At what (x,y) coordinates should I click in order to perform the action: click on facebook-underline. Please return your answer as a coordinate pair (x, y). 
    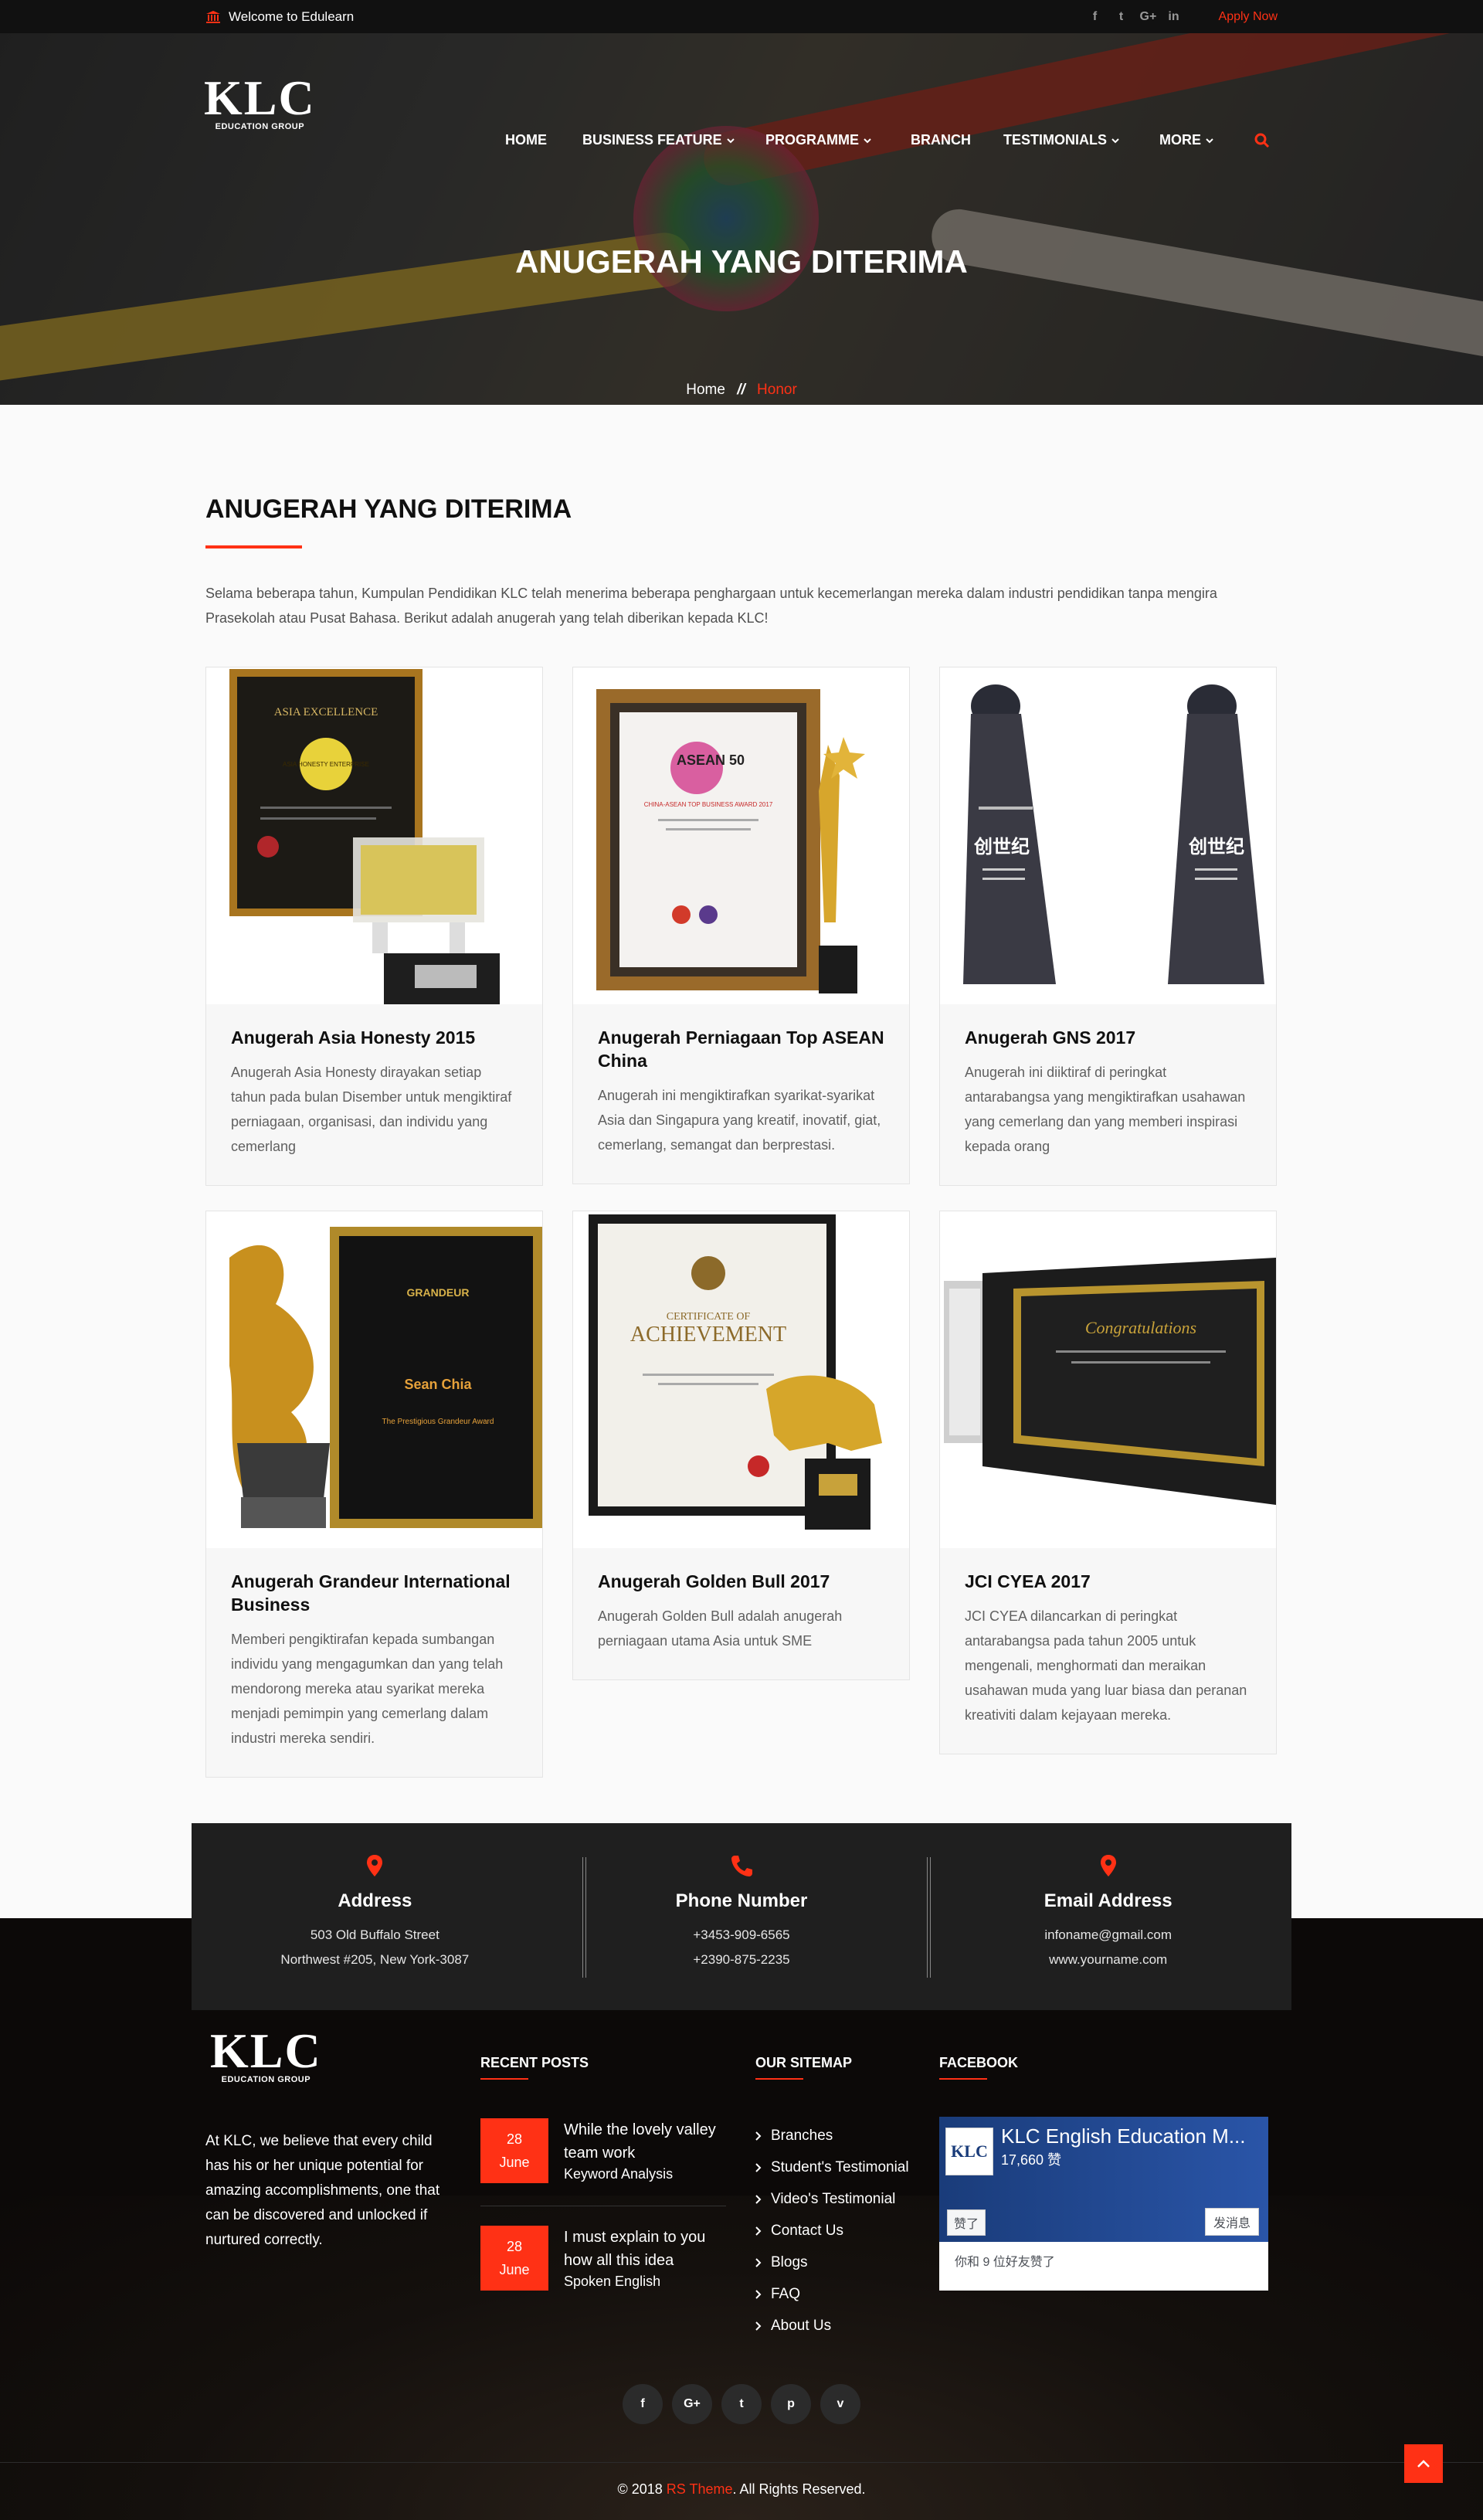
    Looking at the image, I should click on (963, 2079).